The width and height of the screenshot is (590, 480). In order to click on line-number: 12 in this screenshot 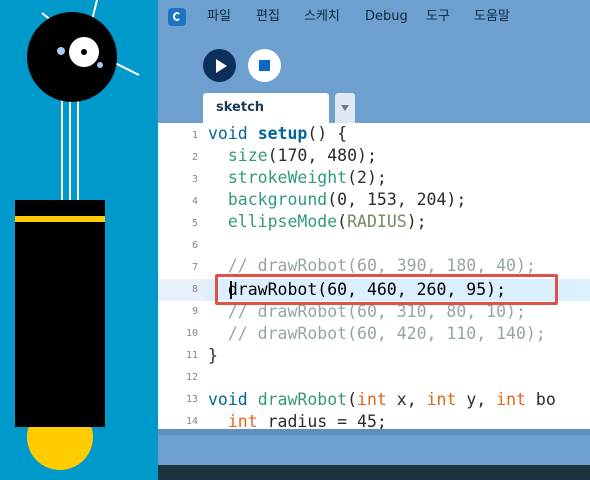, I will do `click(191, 377)`.